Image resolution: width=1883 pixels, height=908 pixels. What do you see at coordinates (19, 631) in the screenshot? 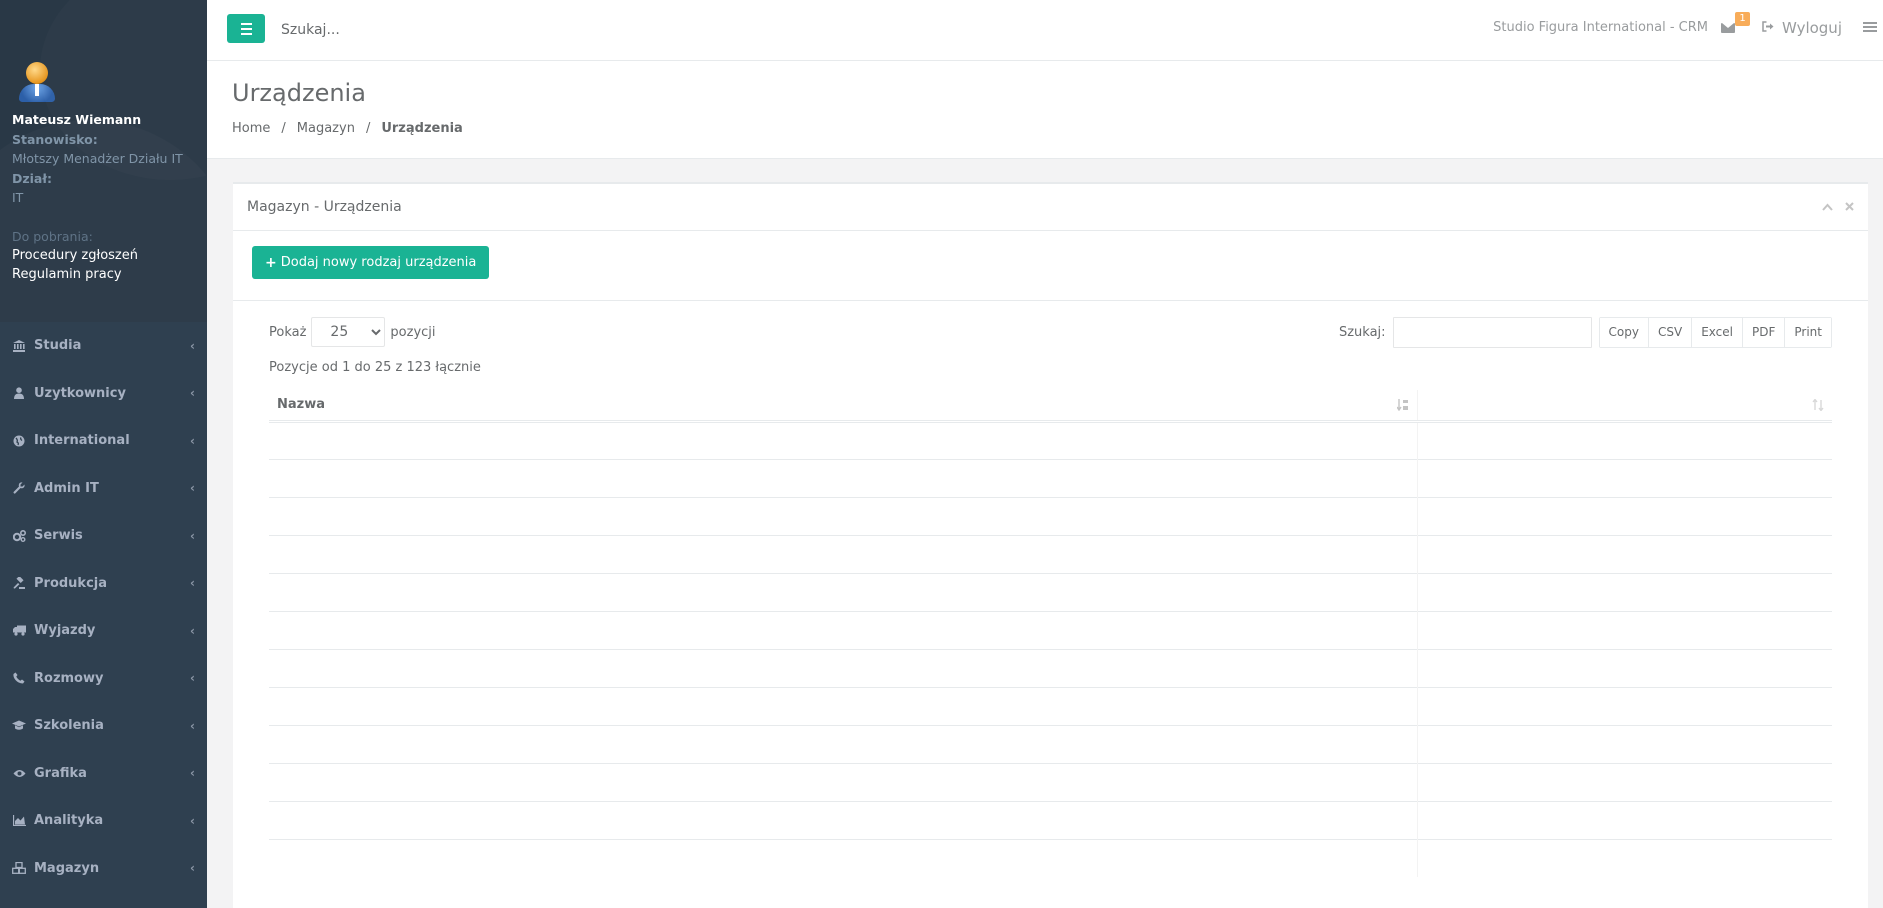
I see `truck-icon` at bounding box center [19, 631].